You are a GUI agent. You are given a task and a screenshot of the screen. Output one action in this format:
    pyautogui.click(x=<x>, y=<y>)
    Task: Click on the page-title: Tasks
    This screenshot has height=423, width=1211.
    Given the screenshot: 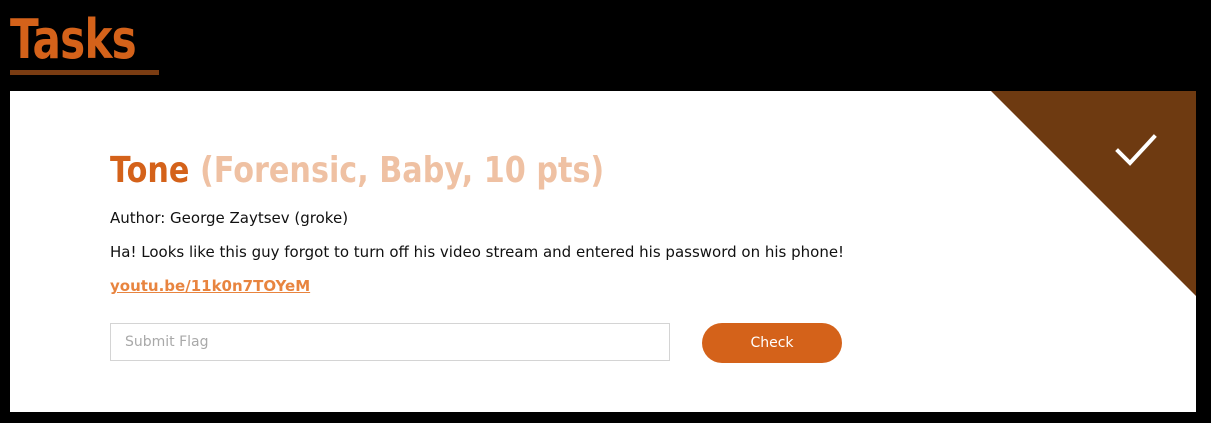 What is the action you would take?
    pyautogui.click(x=73, y=39)
    